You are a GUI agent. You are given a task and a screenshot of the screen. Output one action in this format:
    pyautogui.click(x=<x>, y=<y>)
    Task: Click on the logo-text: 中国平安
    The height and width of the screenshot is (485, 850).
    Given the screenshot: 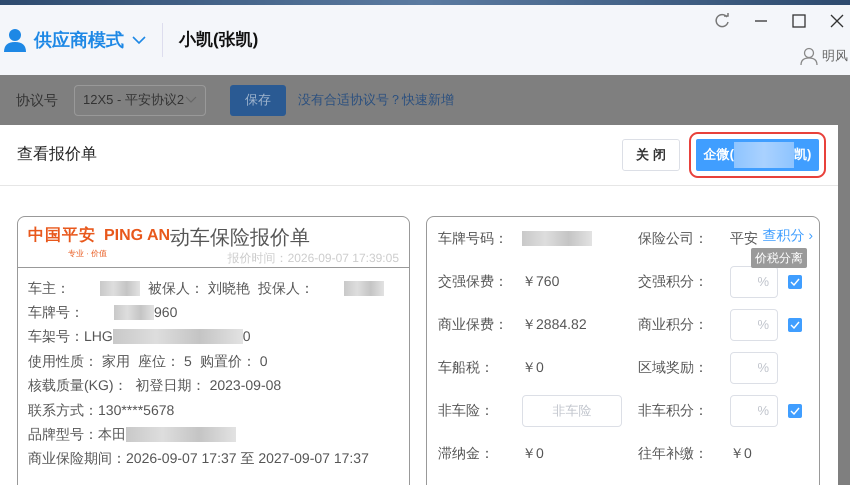 What is the action you would take?
    pyautogui.click(x=62, y=235)
    